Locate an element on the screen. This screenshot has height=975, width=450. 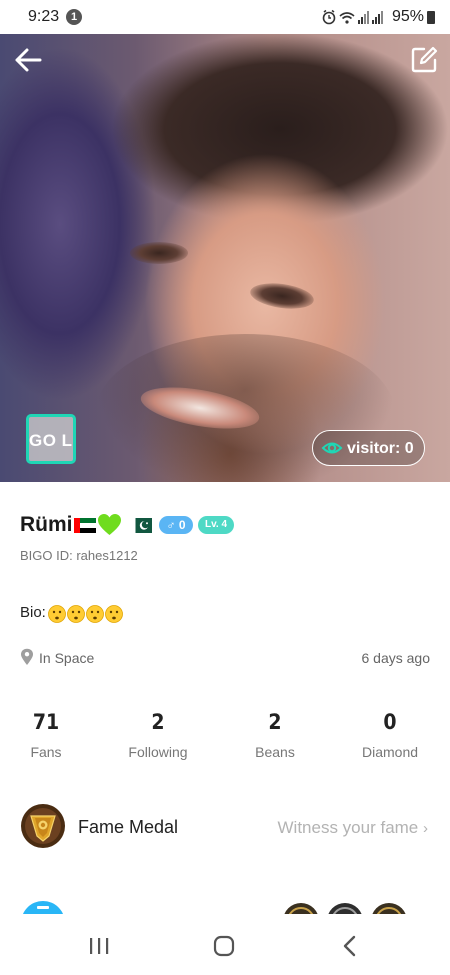
edit-icon is located at coordinates (424, 60).